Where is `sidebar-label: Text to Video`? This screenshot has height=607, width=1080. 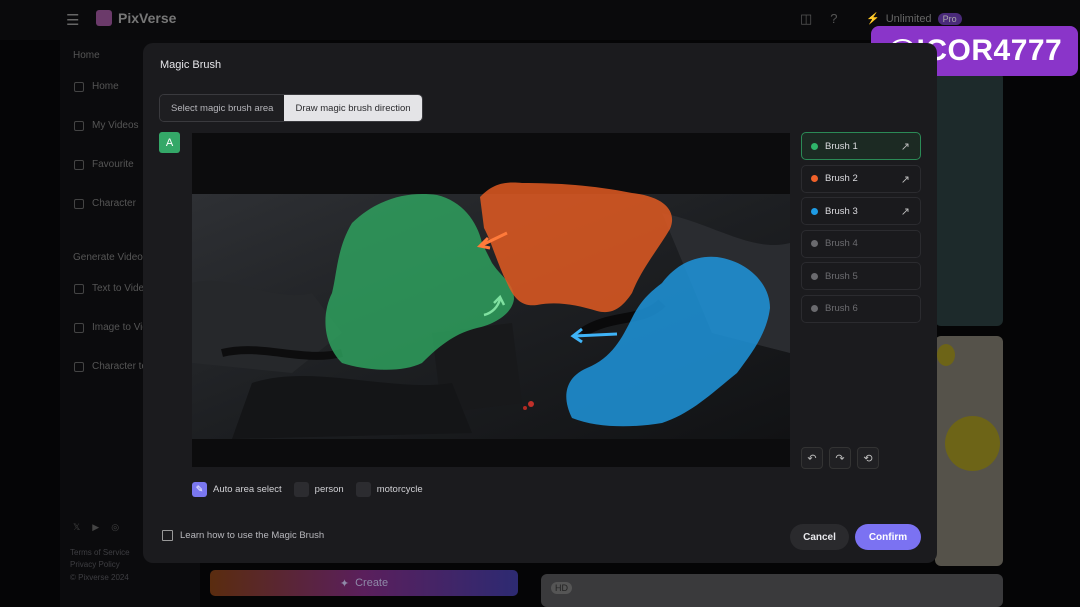 sidebar-label: Text to Video is located at coordinates (121, 288).